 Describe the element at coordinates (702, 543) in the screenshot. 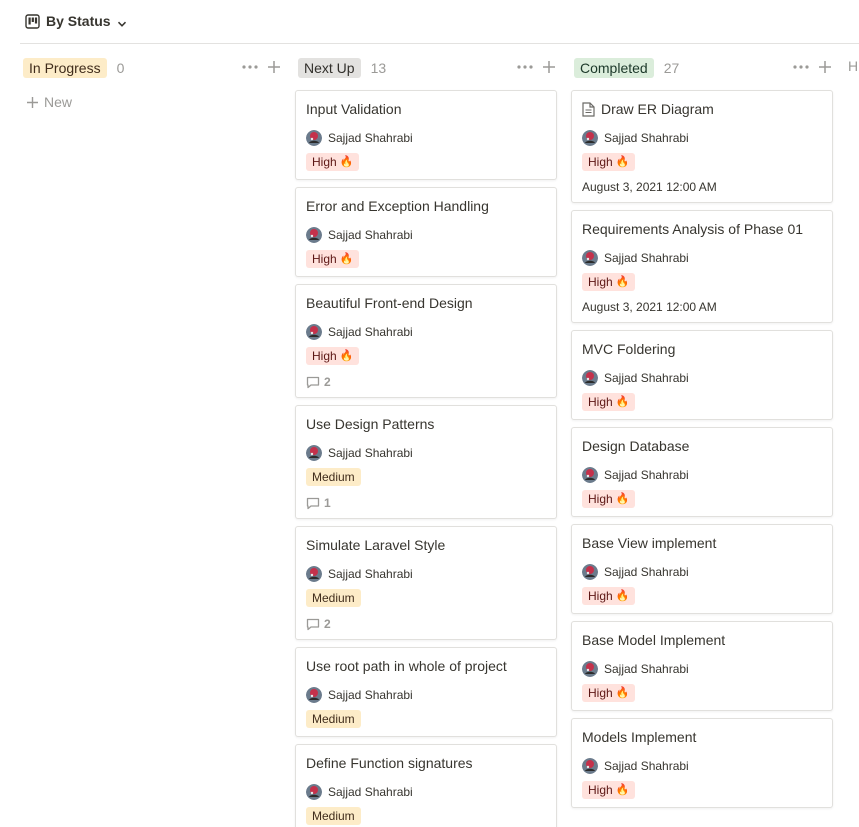

I see `card-title-row: Base View implement` at that location.